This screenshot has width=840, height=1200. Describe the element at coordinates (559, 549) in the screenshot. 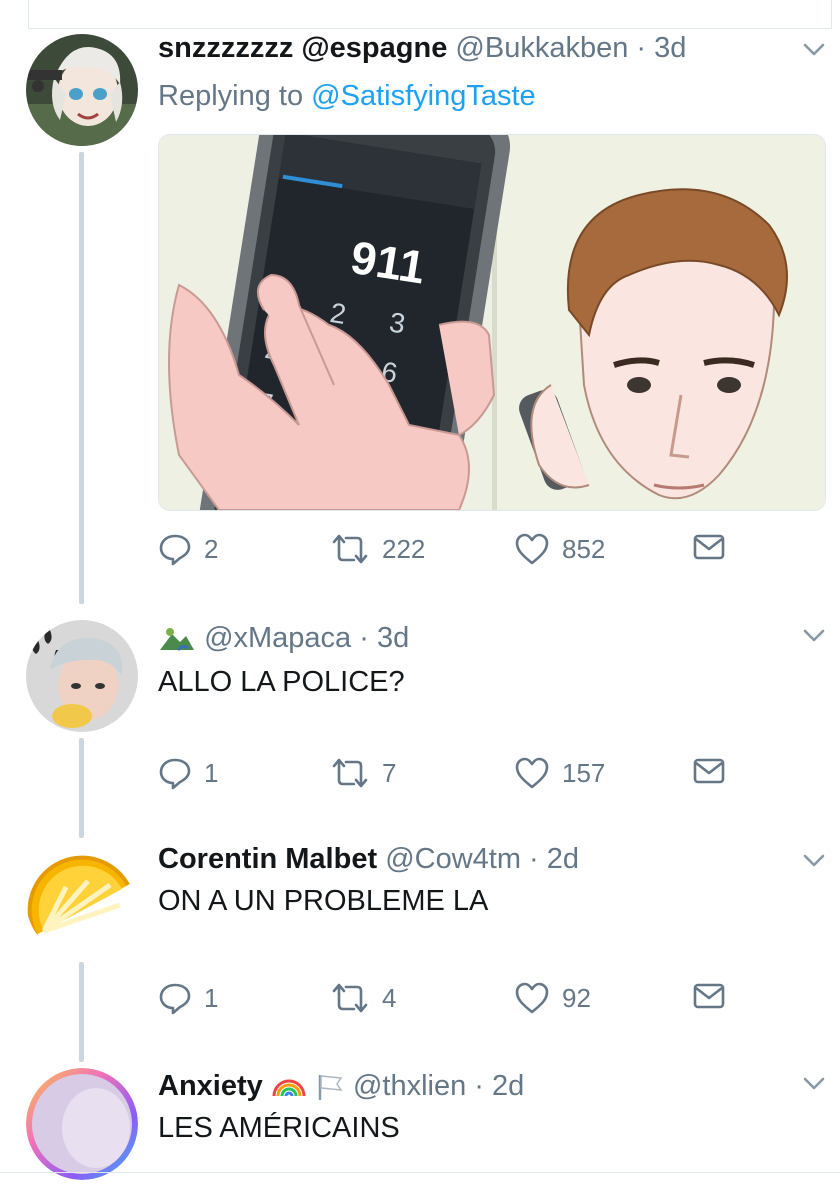

I see `like-button: 852` at that location.